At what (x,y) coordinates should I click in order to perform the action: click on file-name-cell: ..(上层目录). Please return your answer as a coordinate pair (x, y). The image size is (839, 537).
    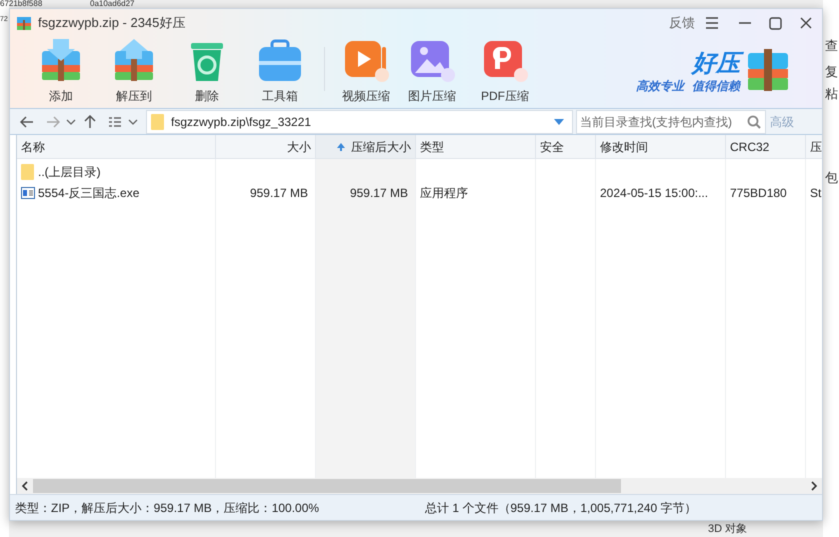
    Looking at the image, I should click on (116, 171).